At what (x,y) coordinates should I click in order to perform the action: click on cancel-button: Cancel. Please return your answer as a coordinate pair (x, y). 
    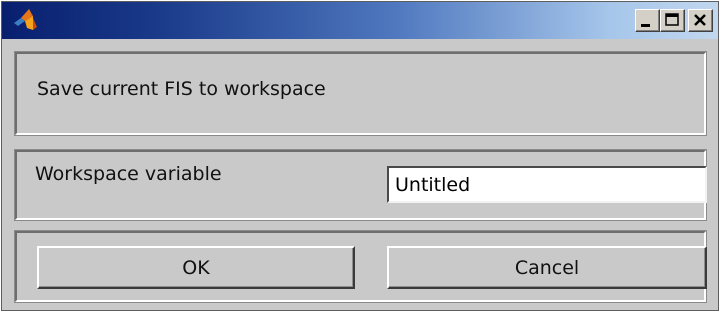
    Looking at the image, I should click on (547, 267).